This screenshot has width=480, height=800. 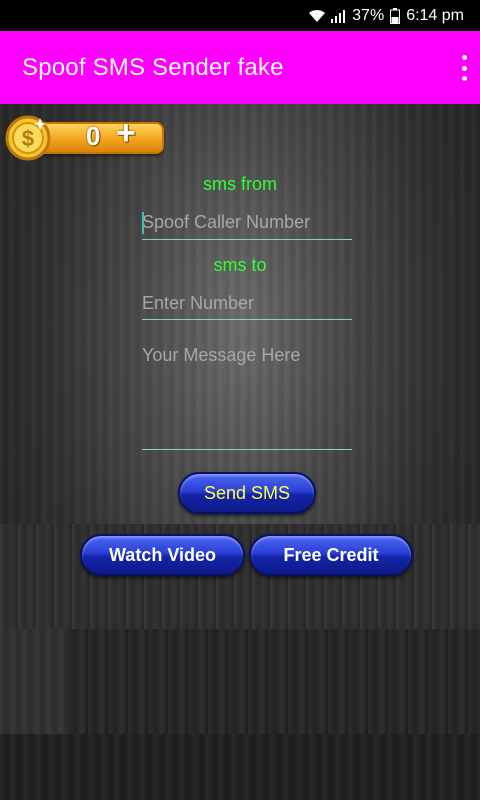 What do you see at coordinates (317, 16) in the screenshot?
I see `wifi-icon` at bounding box center [317, 16].